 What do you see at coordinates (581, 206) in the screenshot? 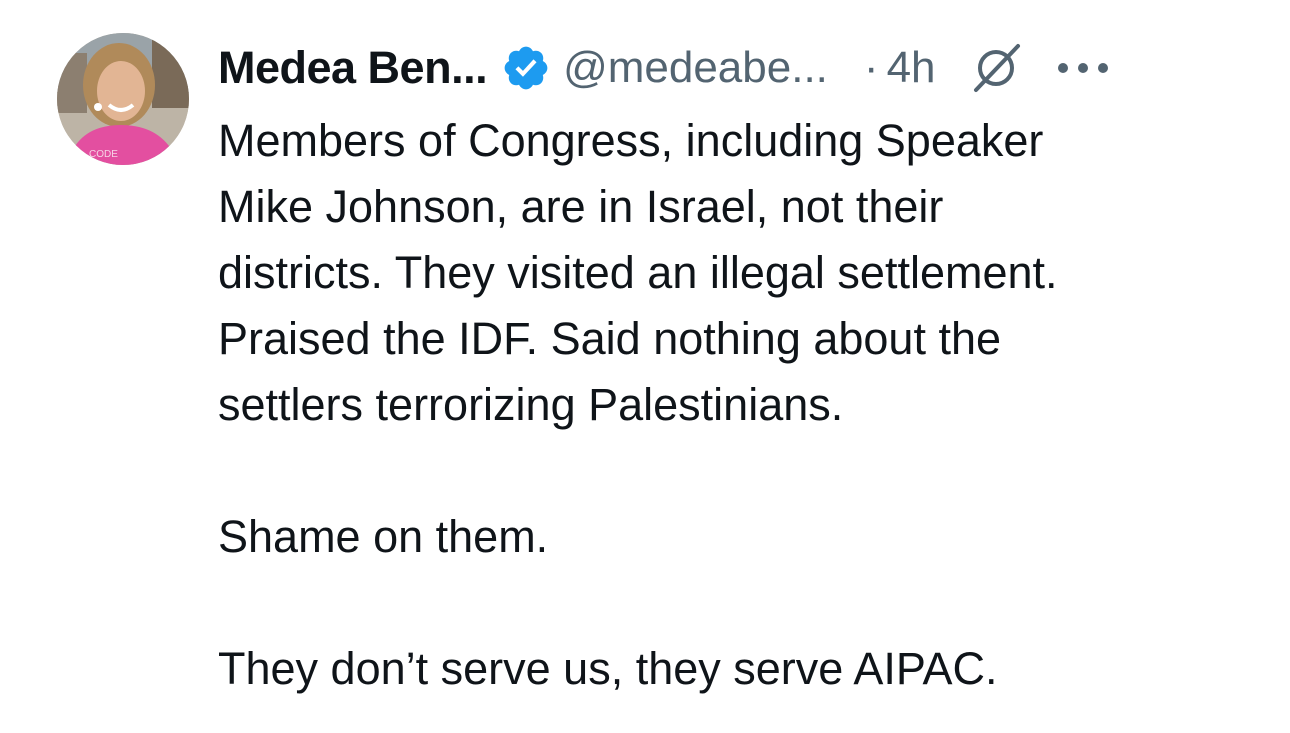
I see `tweet-line: Mike Johnson, are in Israel, not their` at bounding box center [581, 206].